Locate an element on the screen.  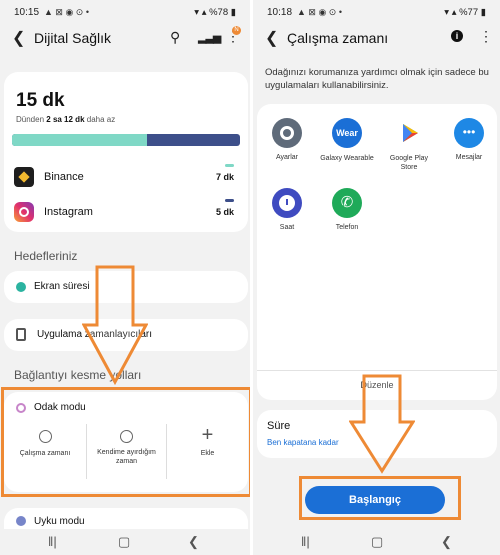
page-title: Dijital Sağlık is located at coordinates (73, 38).